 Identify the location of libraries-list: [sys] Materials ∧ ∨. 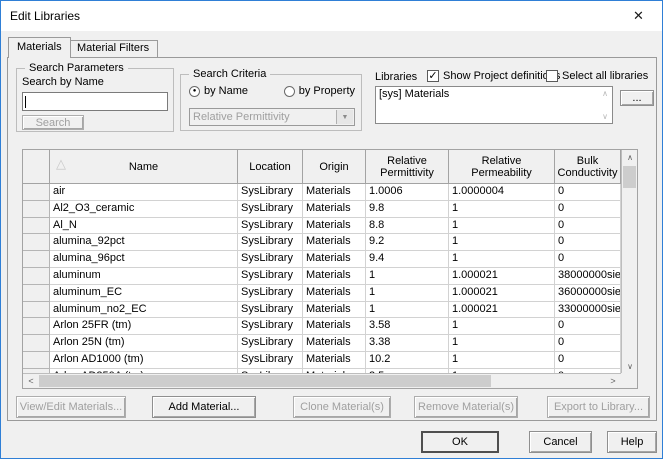
(494, 105).